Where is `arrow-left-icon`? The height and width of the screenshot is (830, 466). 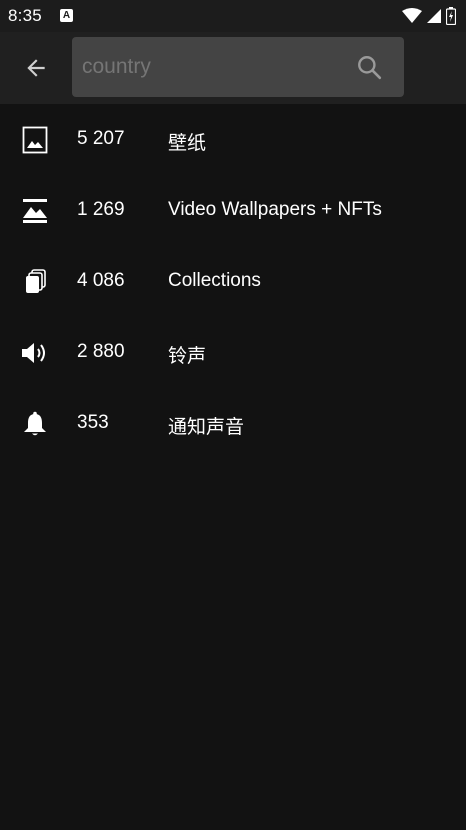 arrow-left-icon is located at coordinates (36, 68).